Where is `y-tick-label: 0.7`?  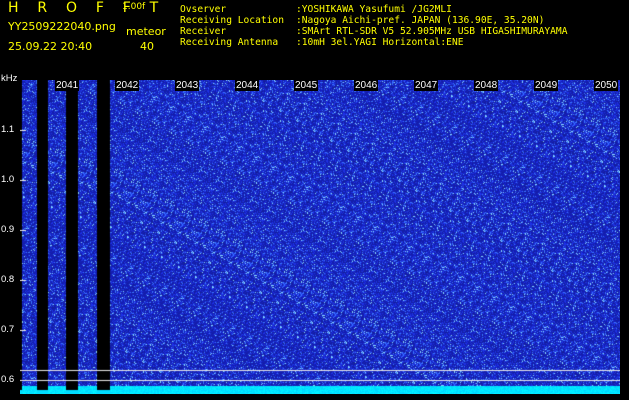 y-tick-label: 0.7 is located at coordinates (8, 329).